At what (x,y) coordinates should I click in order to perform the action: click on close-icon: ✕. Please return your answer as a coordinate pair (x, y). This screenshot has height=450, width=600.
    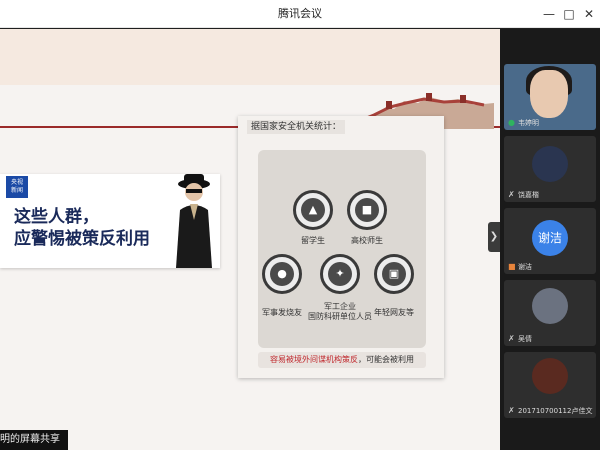
    Looking at the image, I should click on (589, 14).